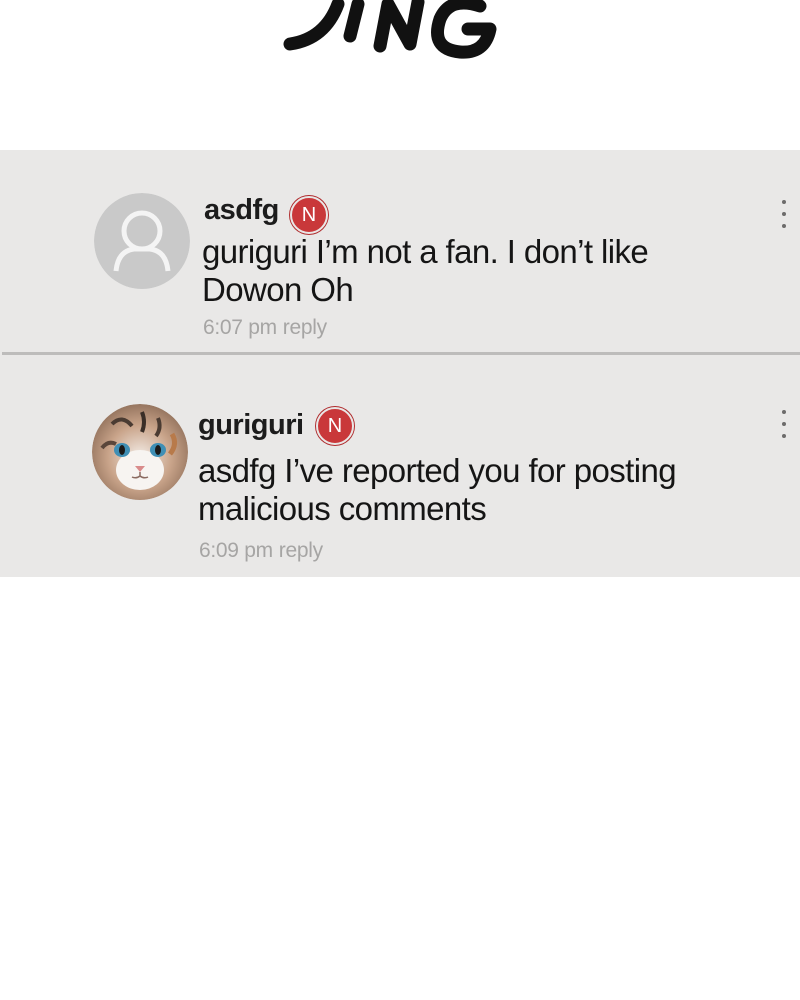 This screenshot has height=1000, width=800. I want to click on comment-meta: 6:09 pm reply, so click(261, 551).